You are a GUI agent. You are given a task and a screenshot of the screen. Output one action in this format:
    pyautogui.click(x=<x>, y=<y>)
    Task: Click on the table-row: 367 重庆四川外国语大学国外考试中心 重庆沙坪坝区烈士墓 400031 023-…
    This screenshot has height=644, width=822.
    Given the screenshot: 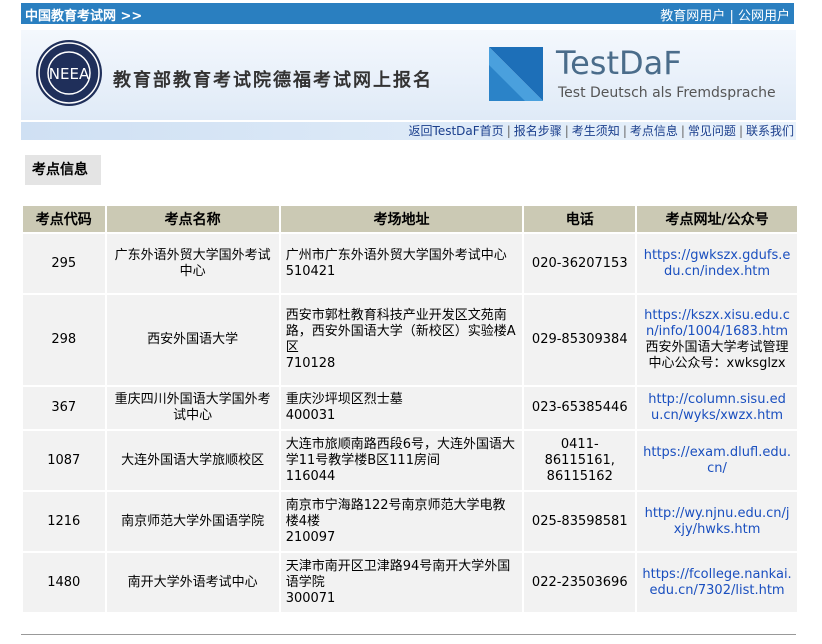 What is the action you would take?
    pyautogui.click(x=410, y=408)
    